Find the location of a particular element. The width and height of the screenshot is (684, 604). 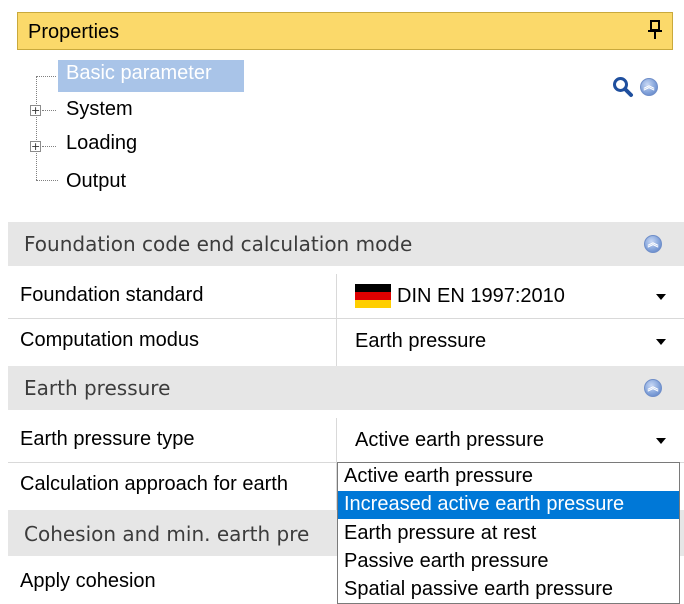

dropdown-option-highlighted: Increased active earth pressure is located at coordinates (508, 505).